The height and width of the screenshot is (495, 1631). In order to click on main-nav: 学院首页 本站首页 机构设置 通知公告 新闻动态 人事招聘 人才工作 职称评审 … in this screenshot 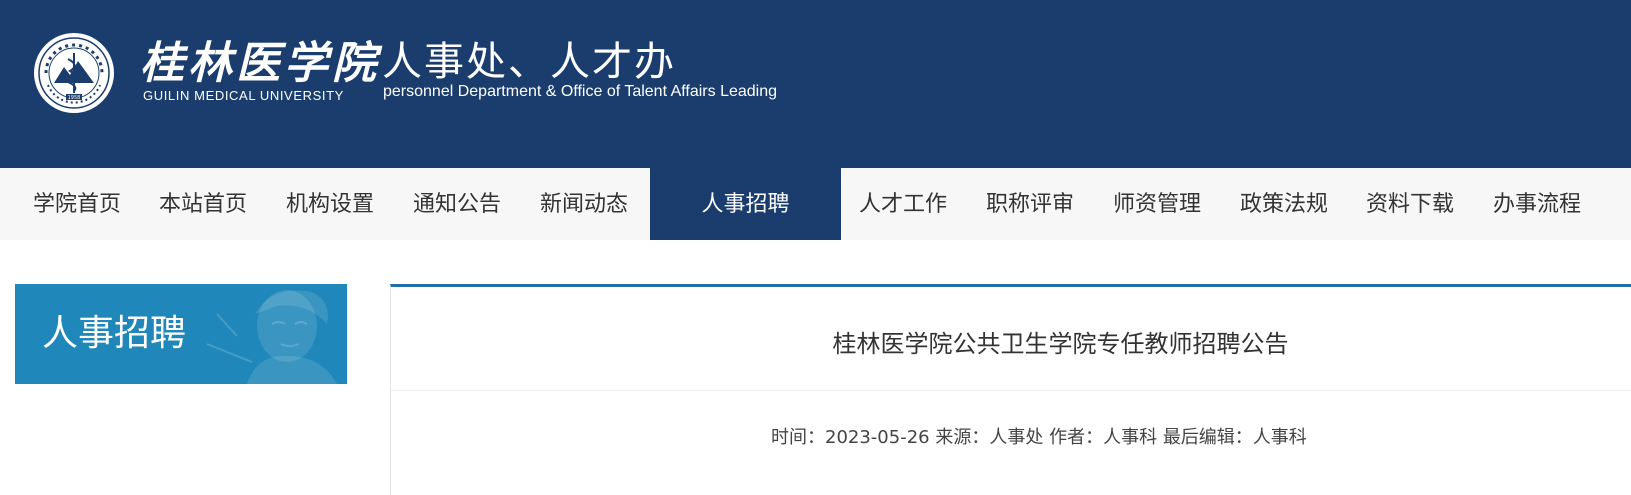, I will do `click(815, 204)`.